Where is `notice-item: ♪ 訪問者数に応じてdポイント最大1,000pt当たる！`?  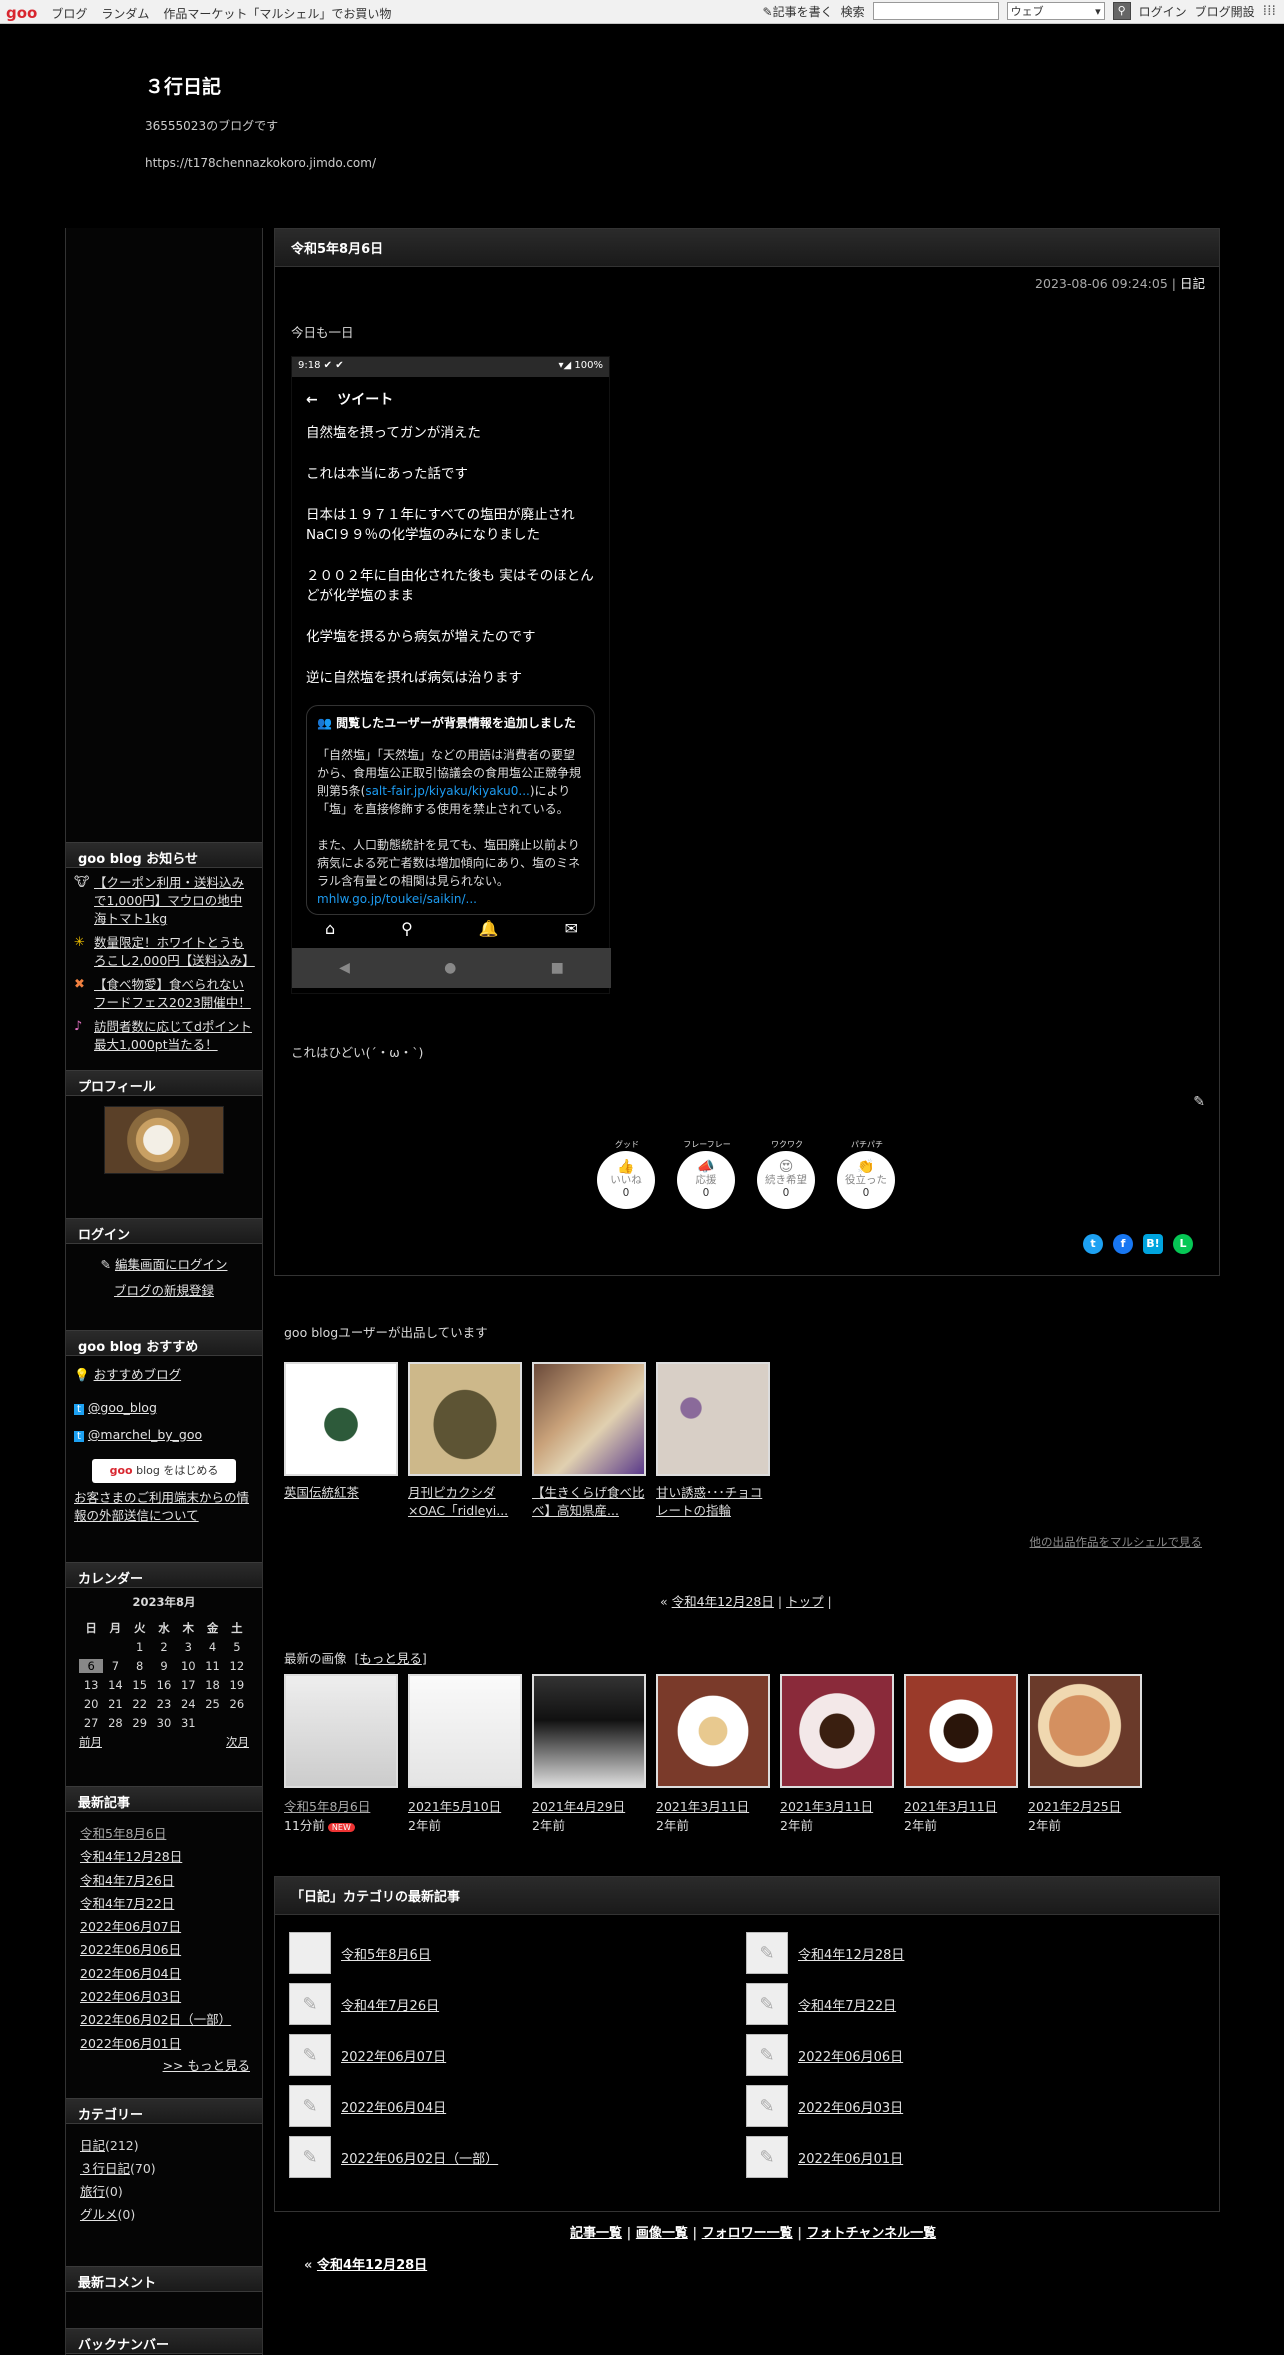 notice-item: ♪ 訪問者数に応じてdポイント最大1,000pt当たる！ is located at coordinates (164, 1036).